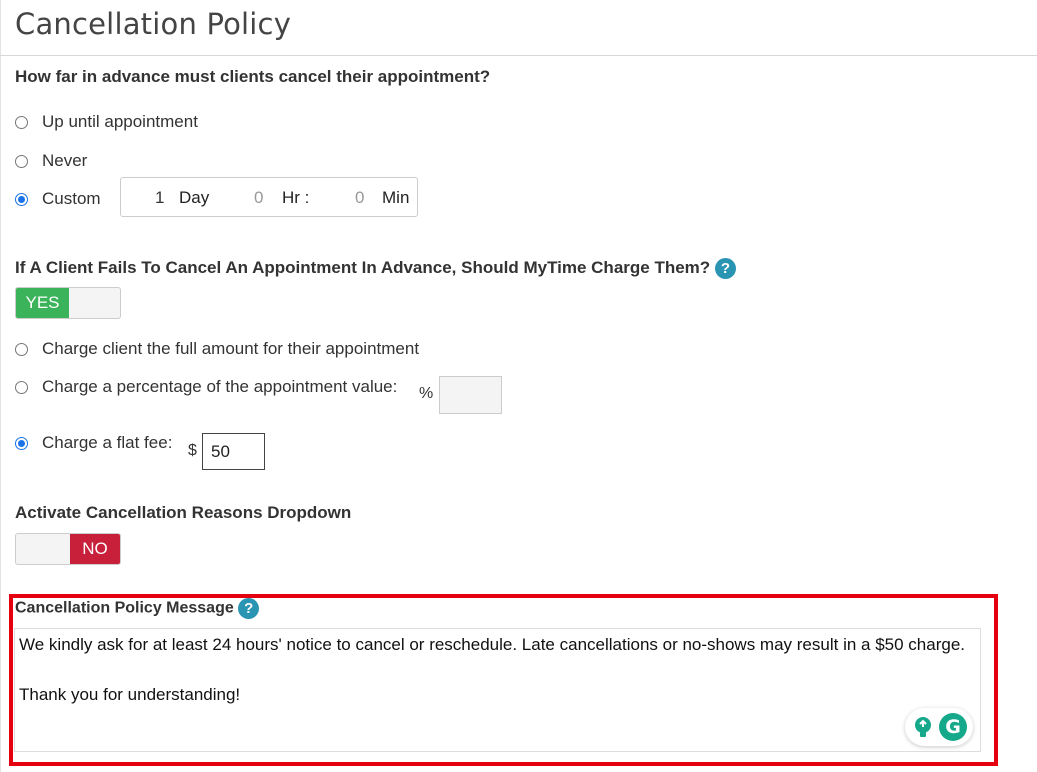 The image size is (1037, 772). Describe the element at coordinates (107, 442) in the screenshot. I see `radio-label: Charge a flat fee:` at that location.